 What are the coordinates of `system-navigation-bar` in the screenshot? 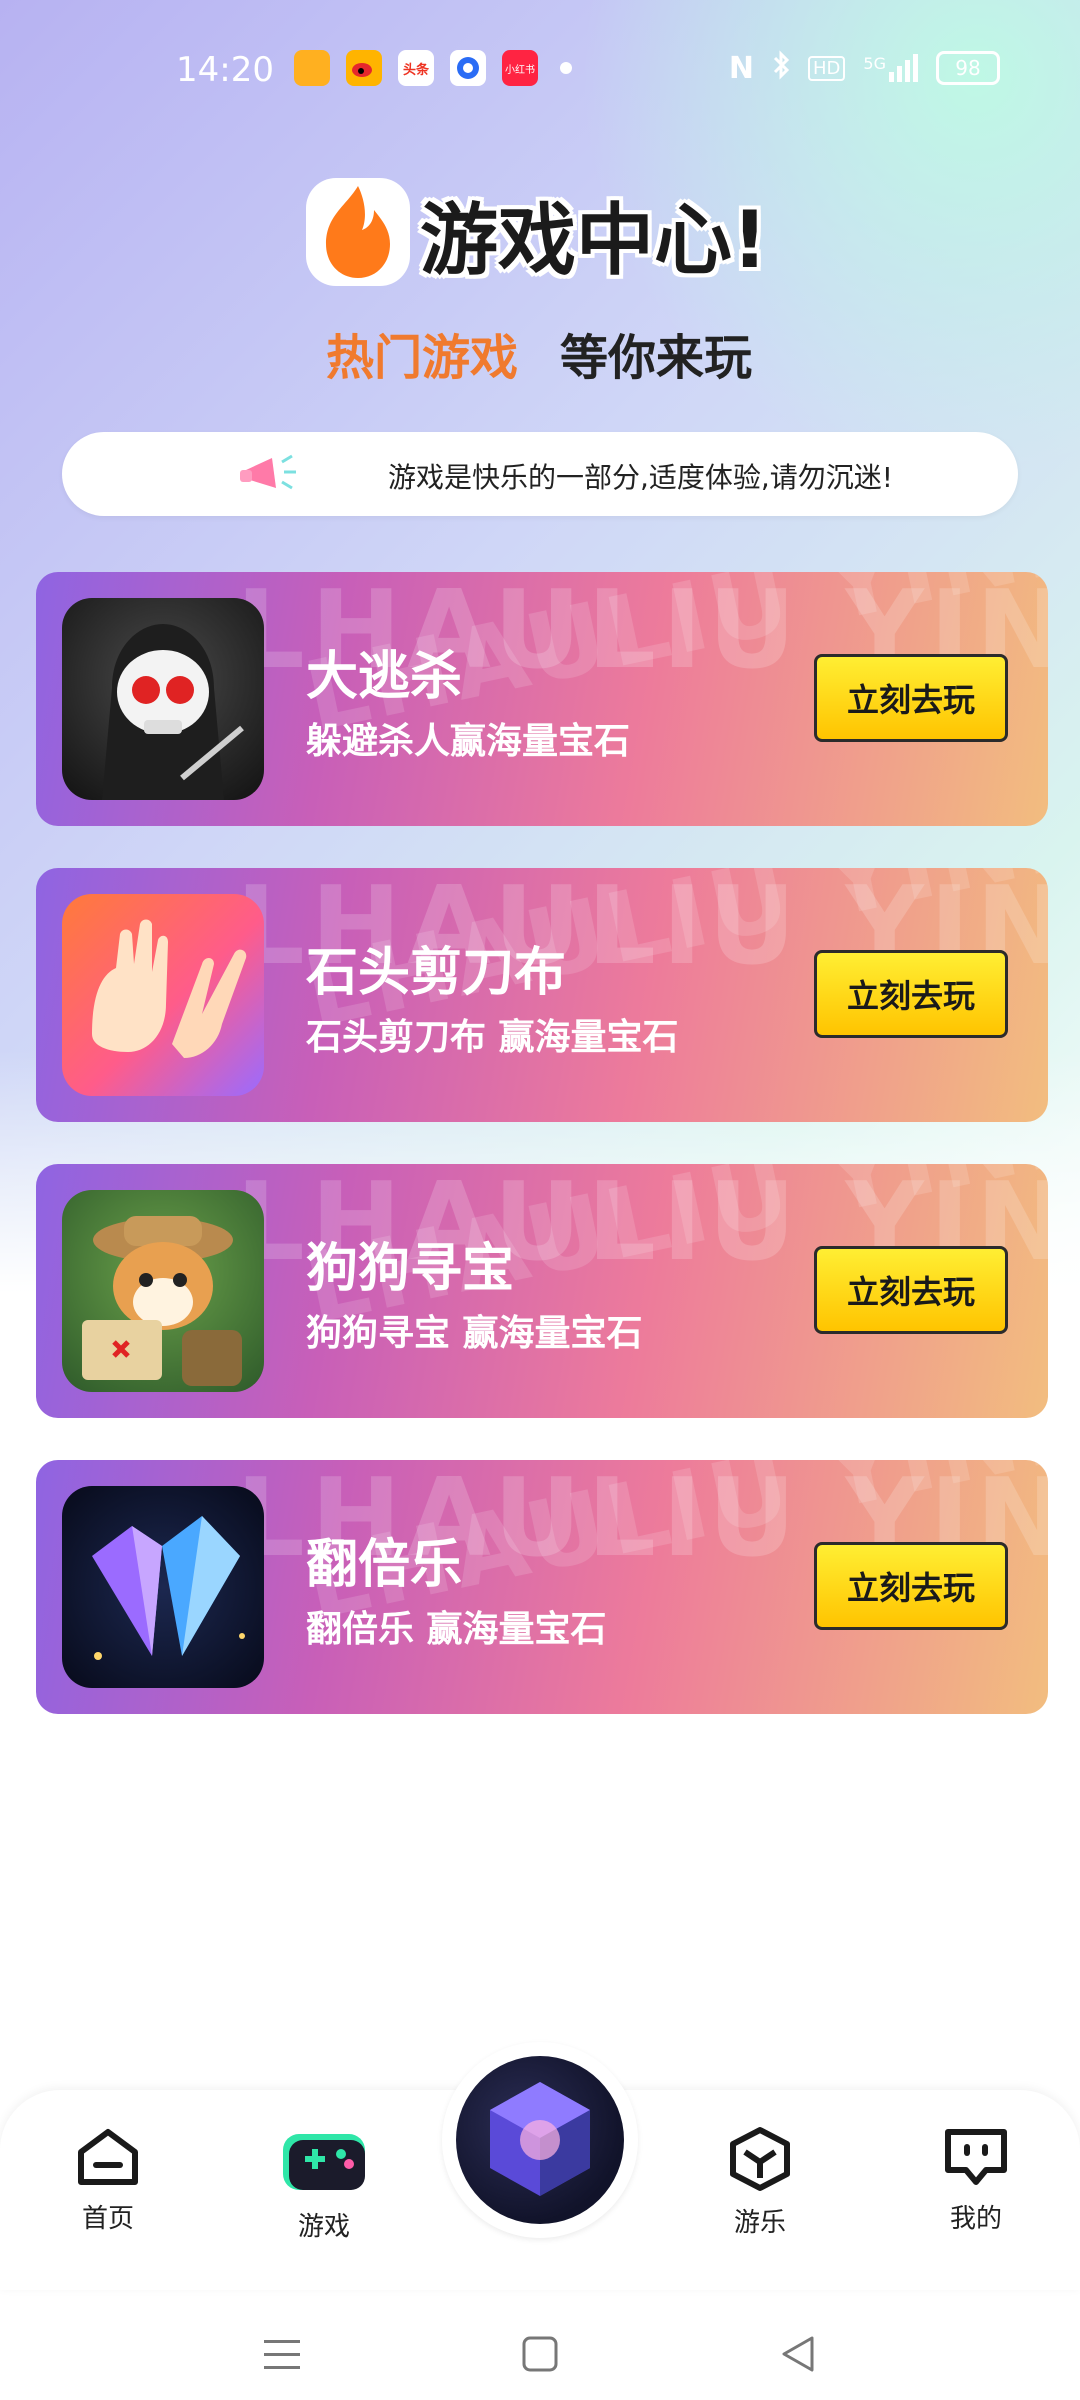 It's located at (540, 2350).